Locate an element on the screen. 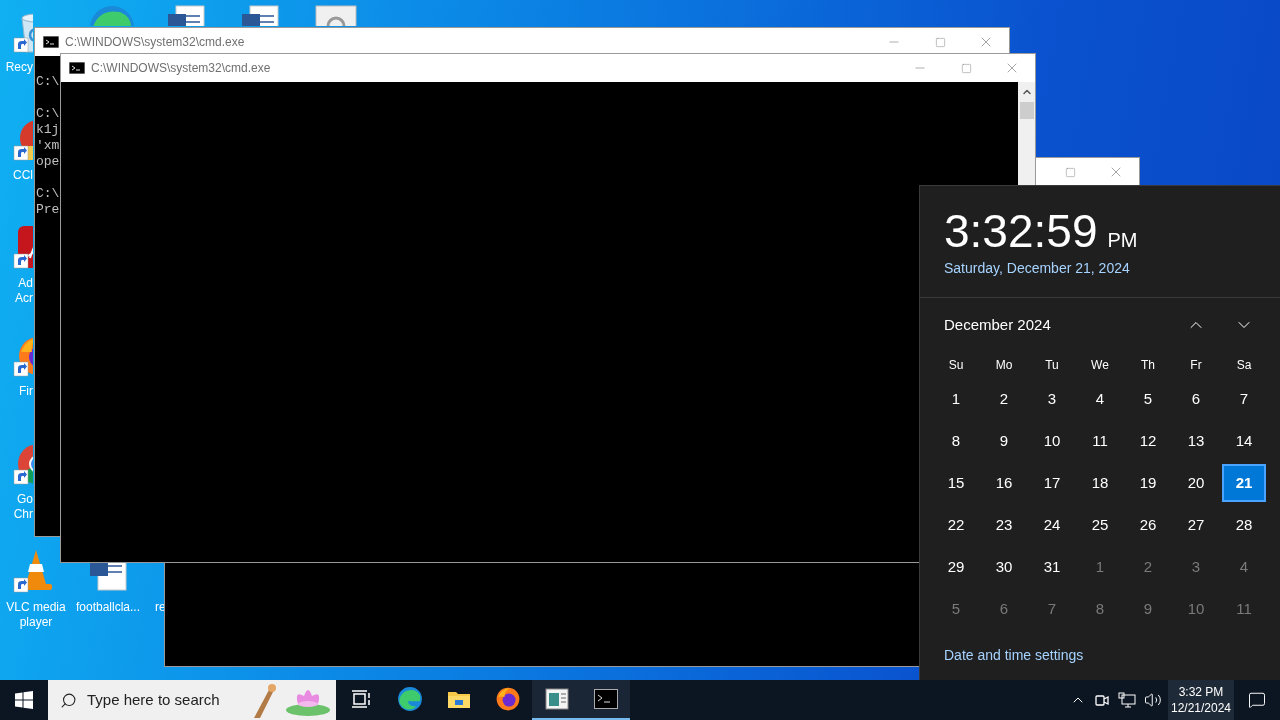  calendar-day: 24 is located at coordinates (1052, 525).